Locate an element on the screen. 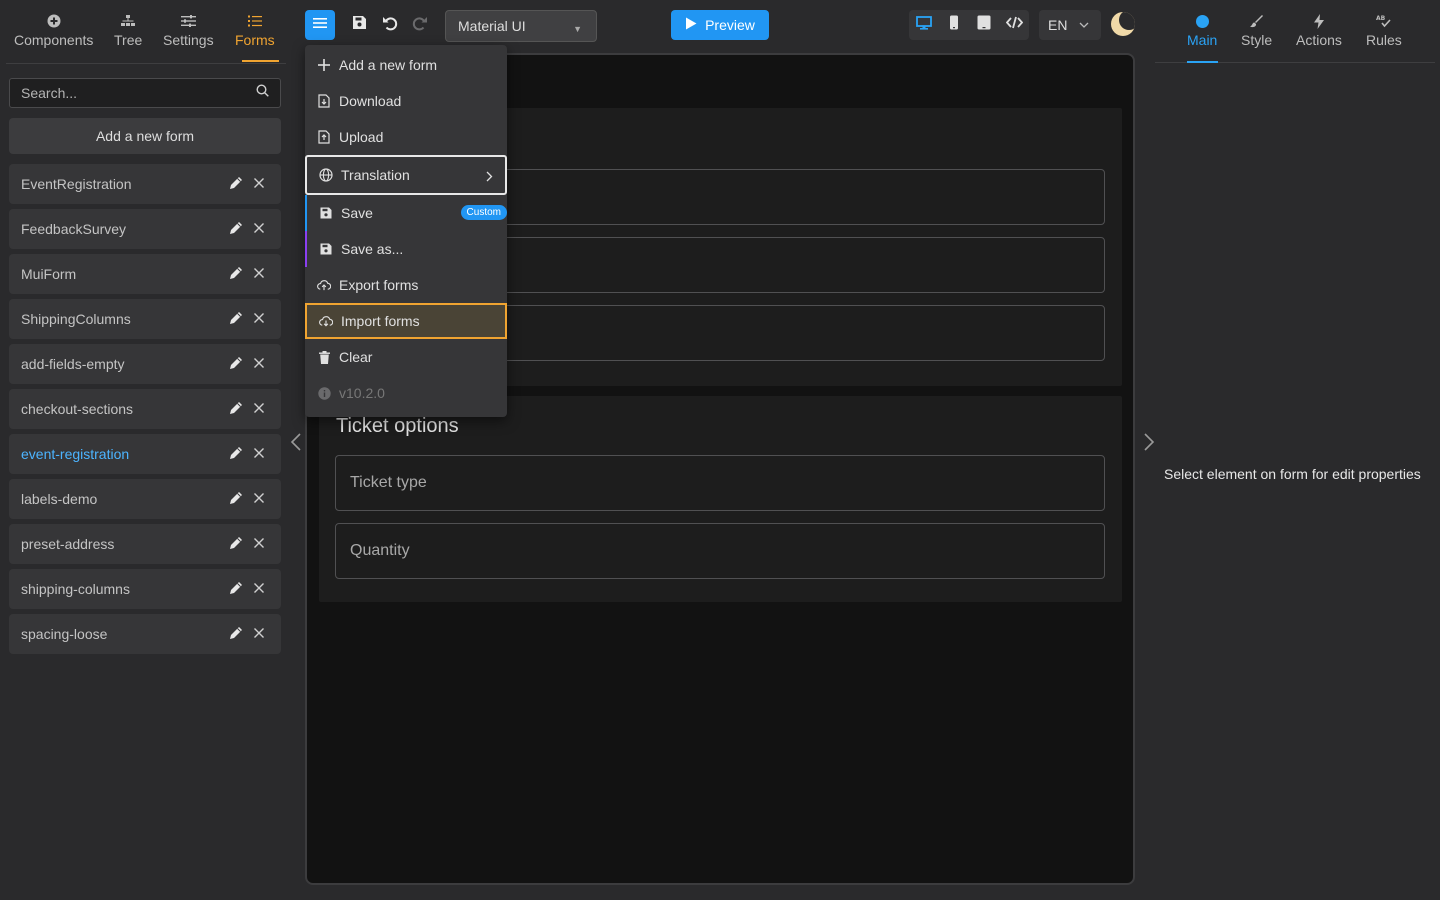  tab-tree: Tree is located at coordinates (128, 29).